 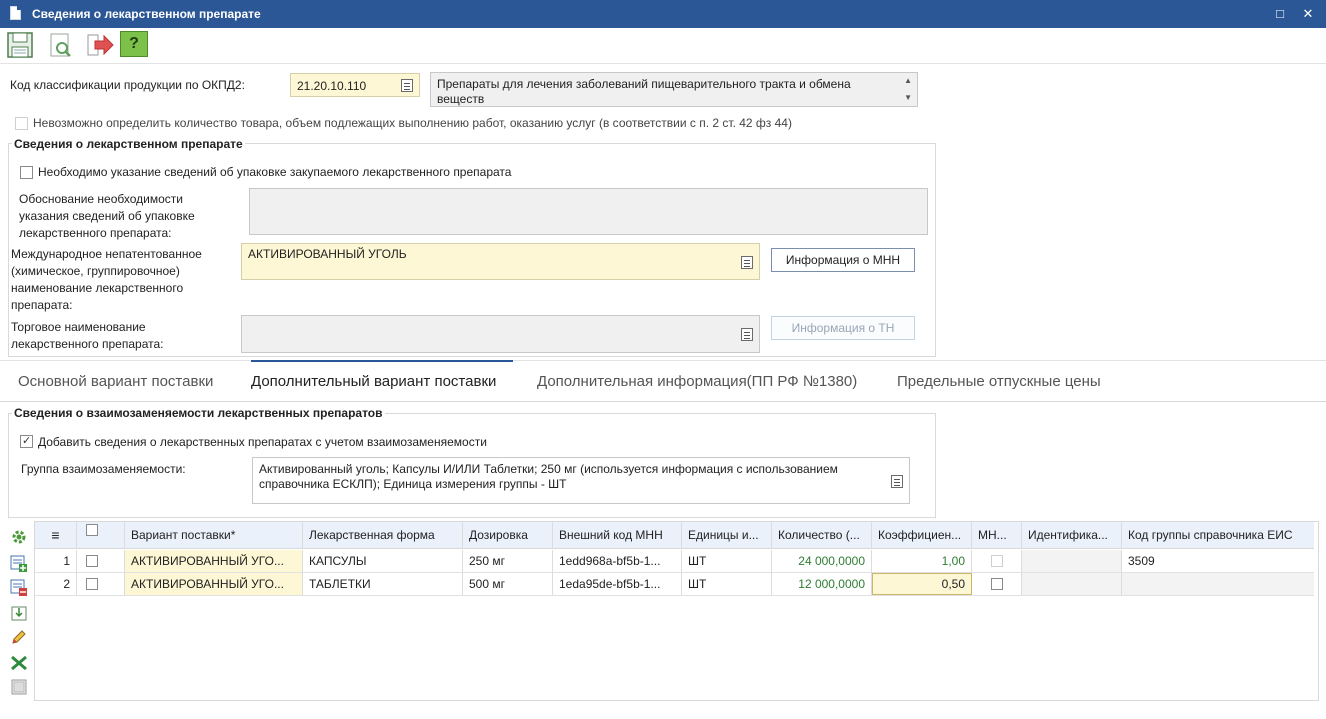 What do you see at coordinates (101, 535) in the screenshot?
I see `select-all-header` at bounding box center [101, 535].